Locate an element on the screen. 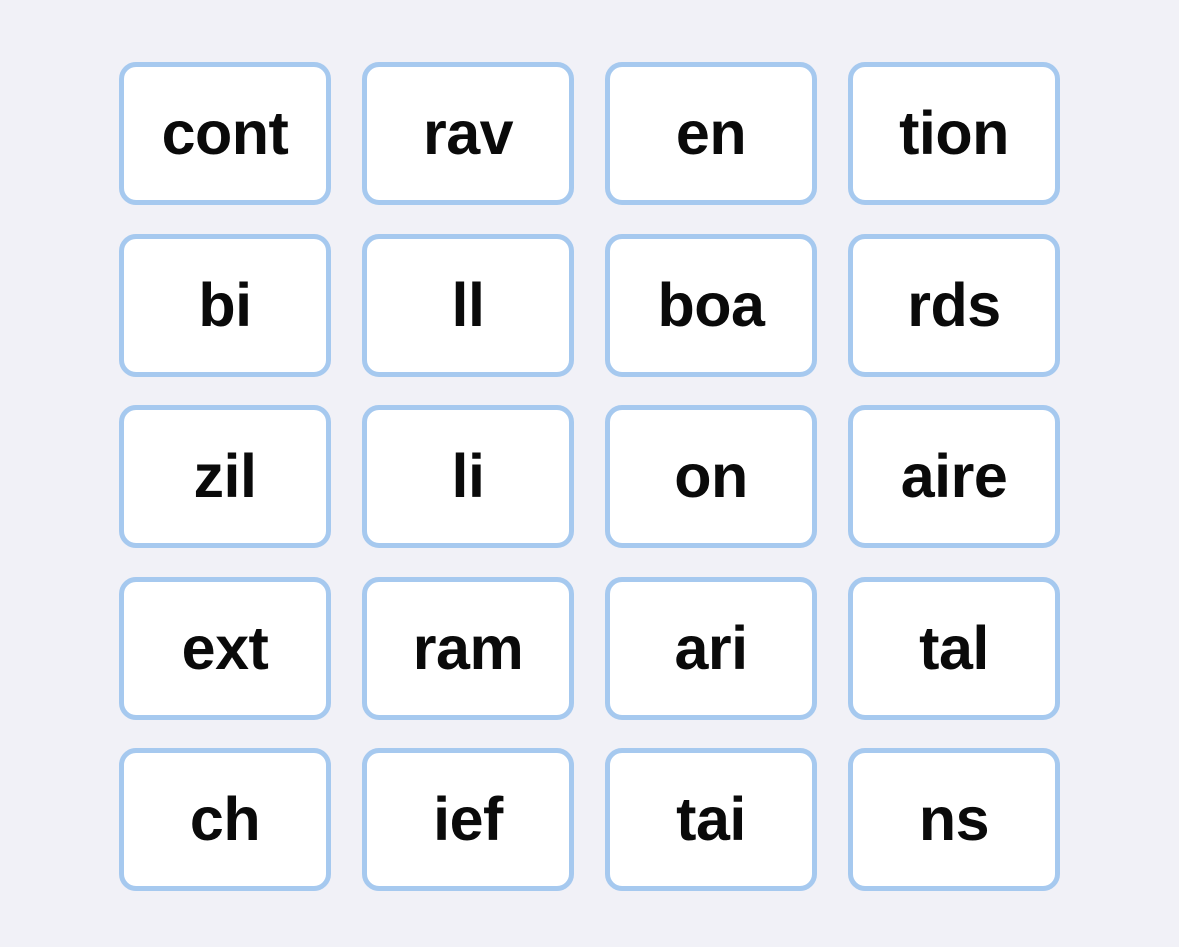 Image resolution: width=1179 pixels, height=947 pixels. tile-label: rds is located at coordinates (954, 304).